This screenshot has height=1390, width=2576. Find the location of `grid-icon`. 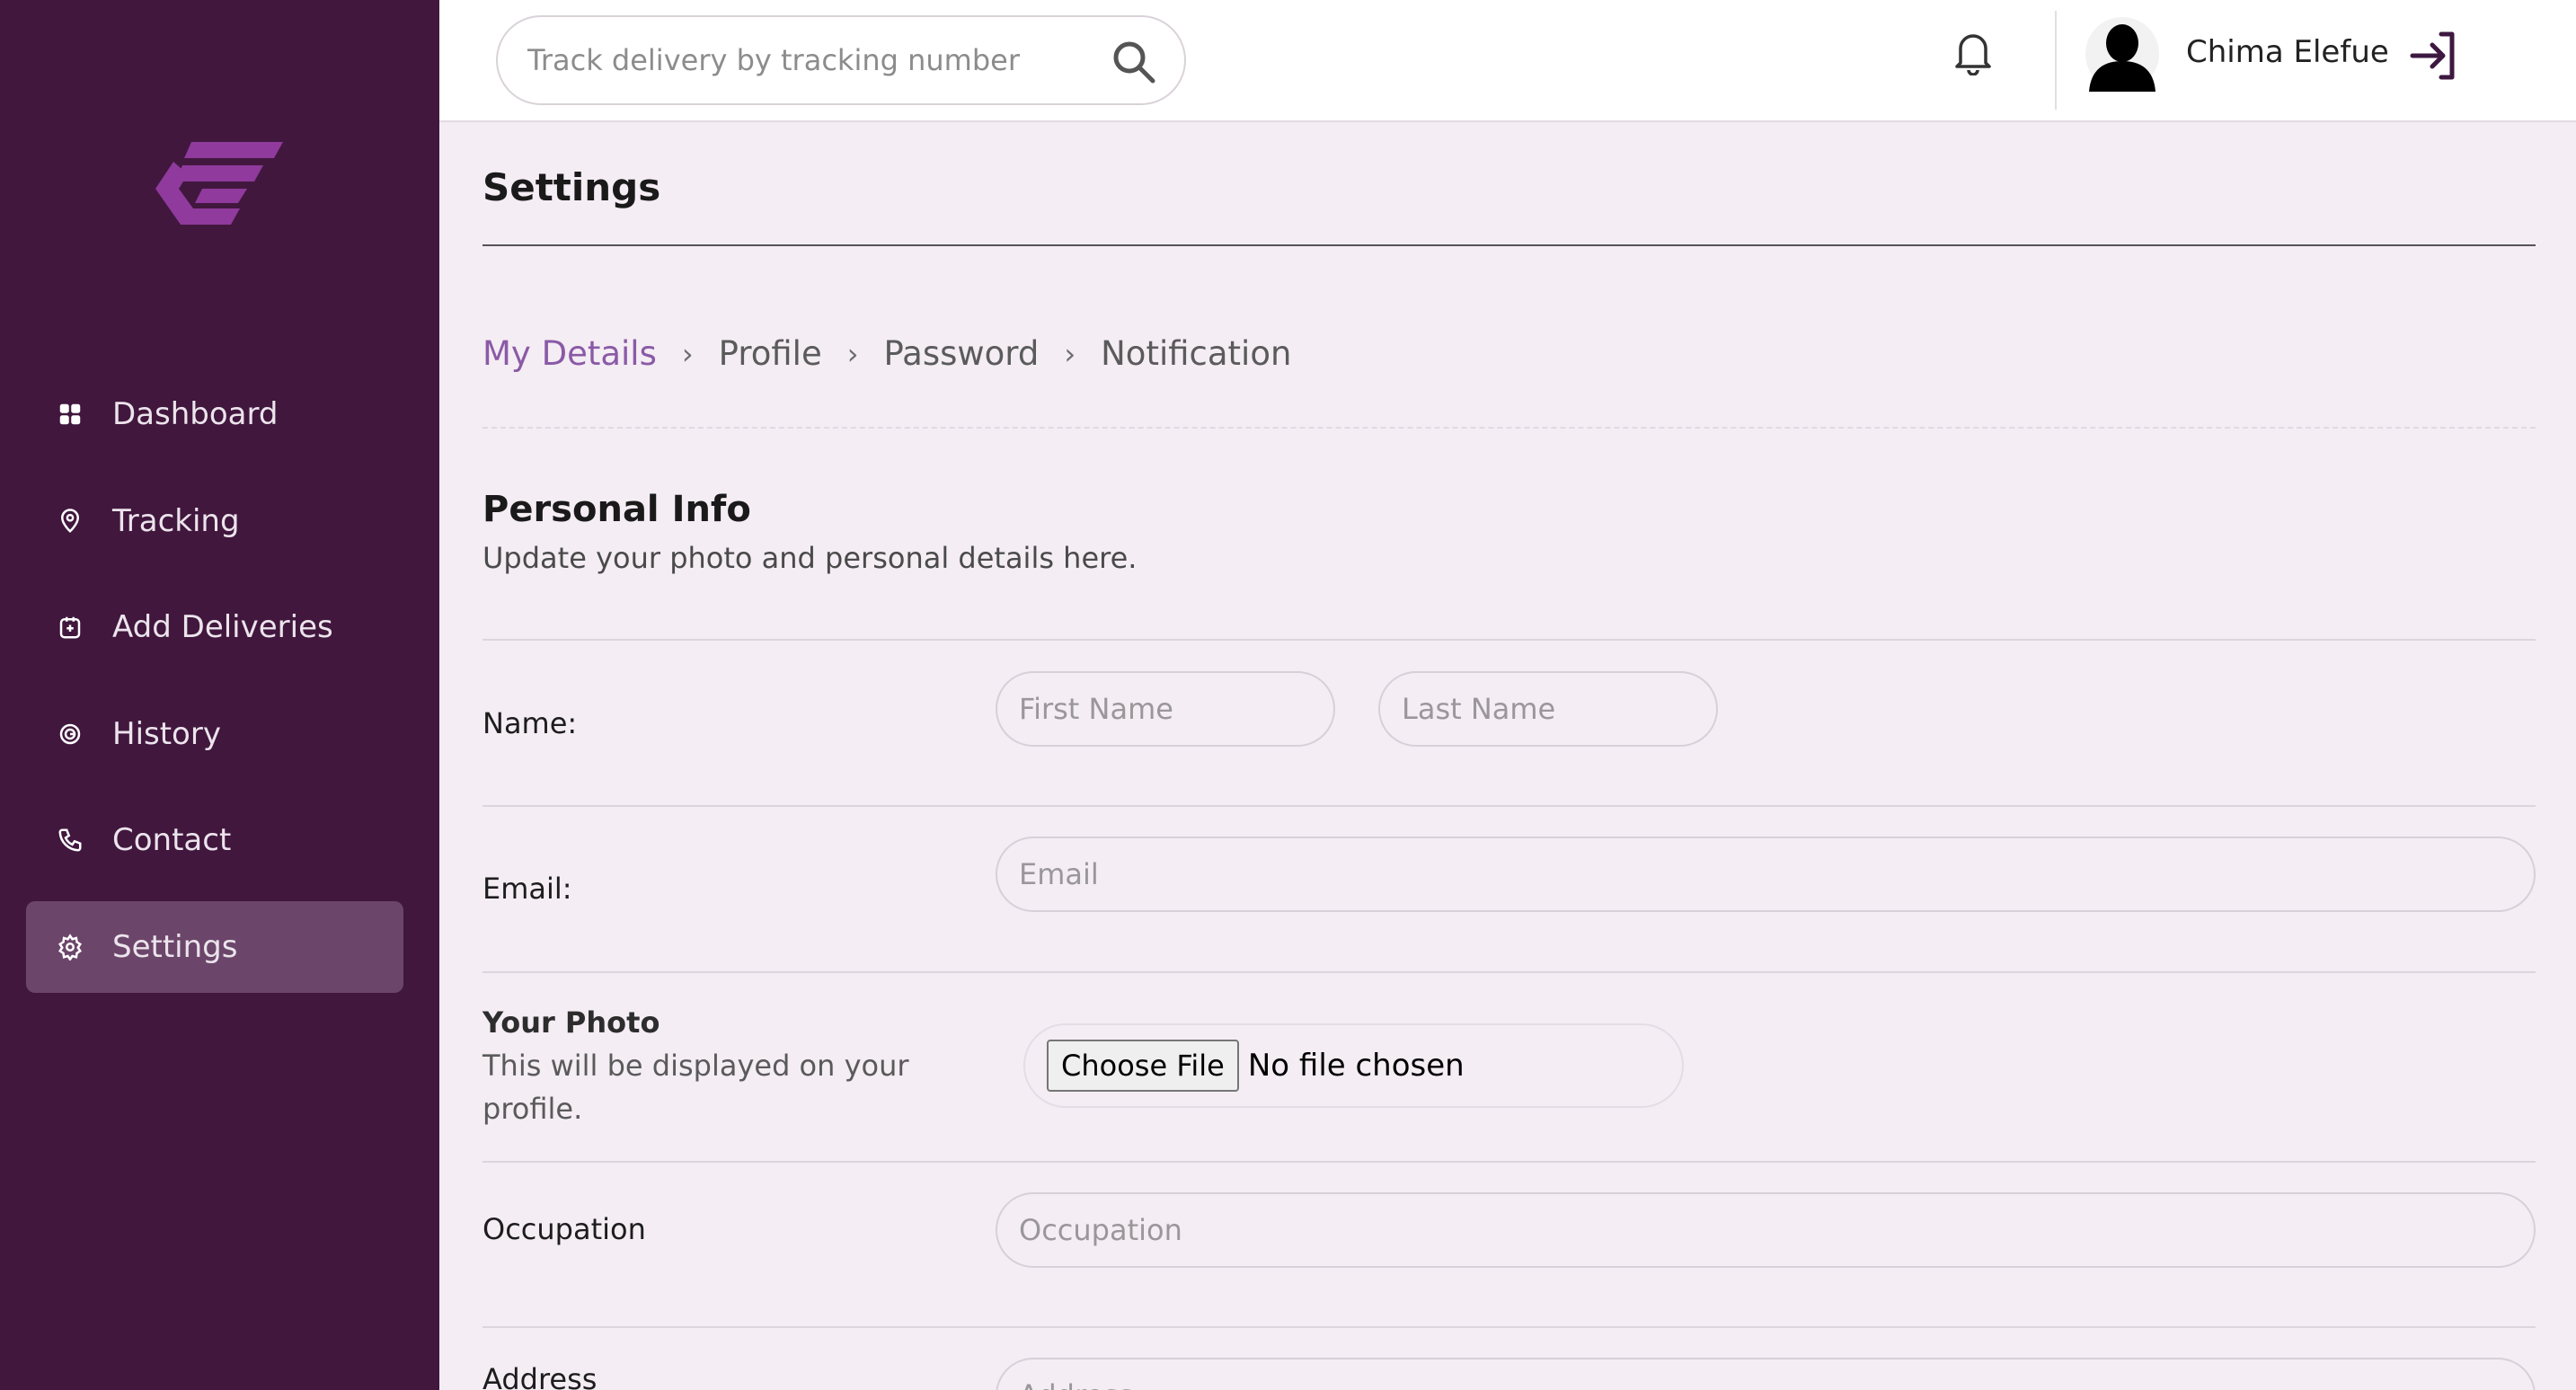

grid-icon is located at coordinates (70, 414).